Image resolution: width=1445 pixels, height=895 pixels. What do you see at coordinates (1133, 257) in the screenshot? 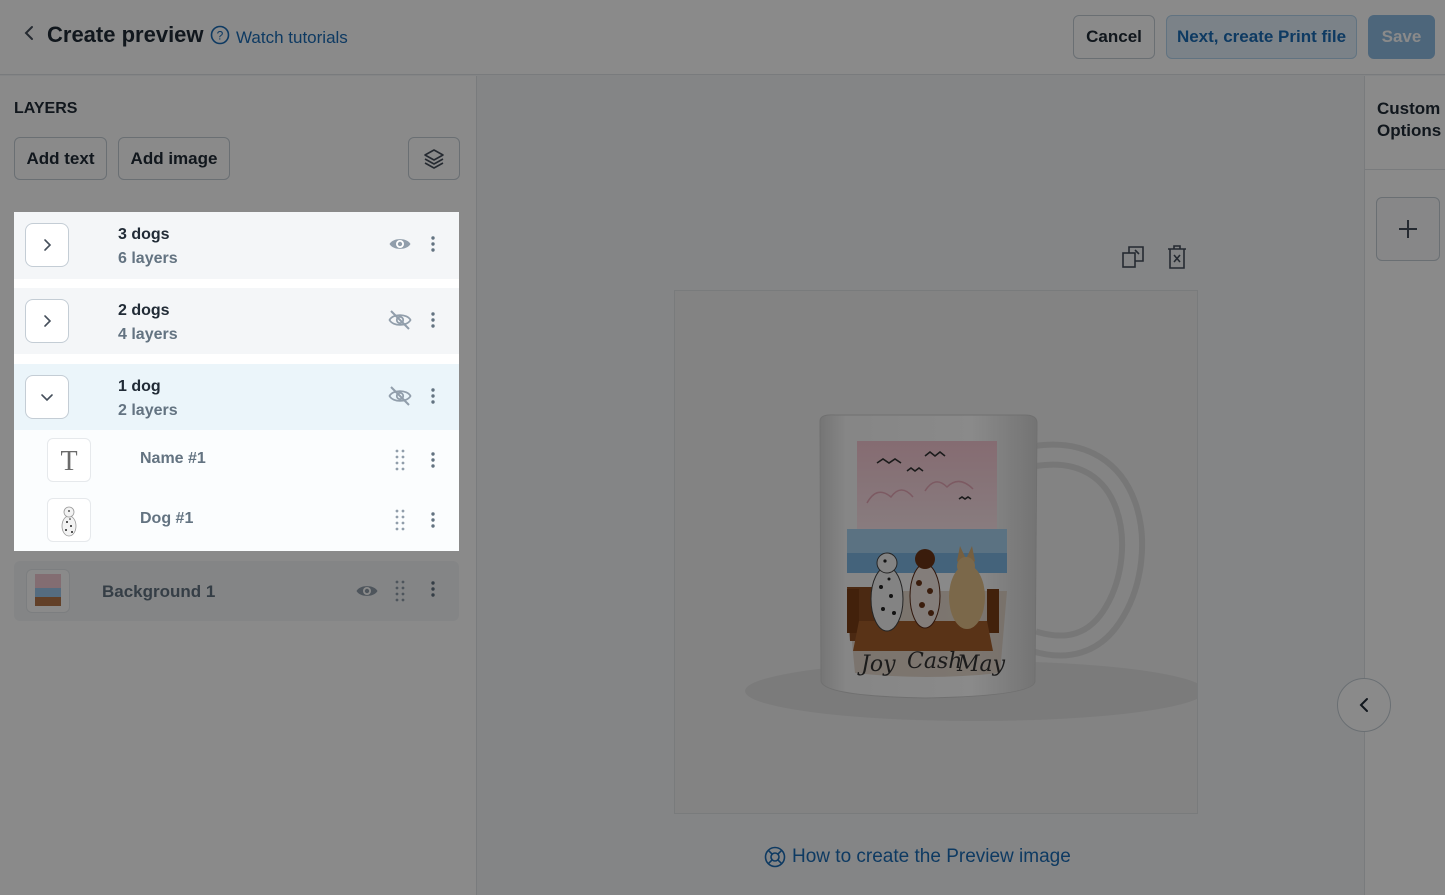
I see `duplicate-icon` at bounding box center [1133, 257].